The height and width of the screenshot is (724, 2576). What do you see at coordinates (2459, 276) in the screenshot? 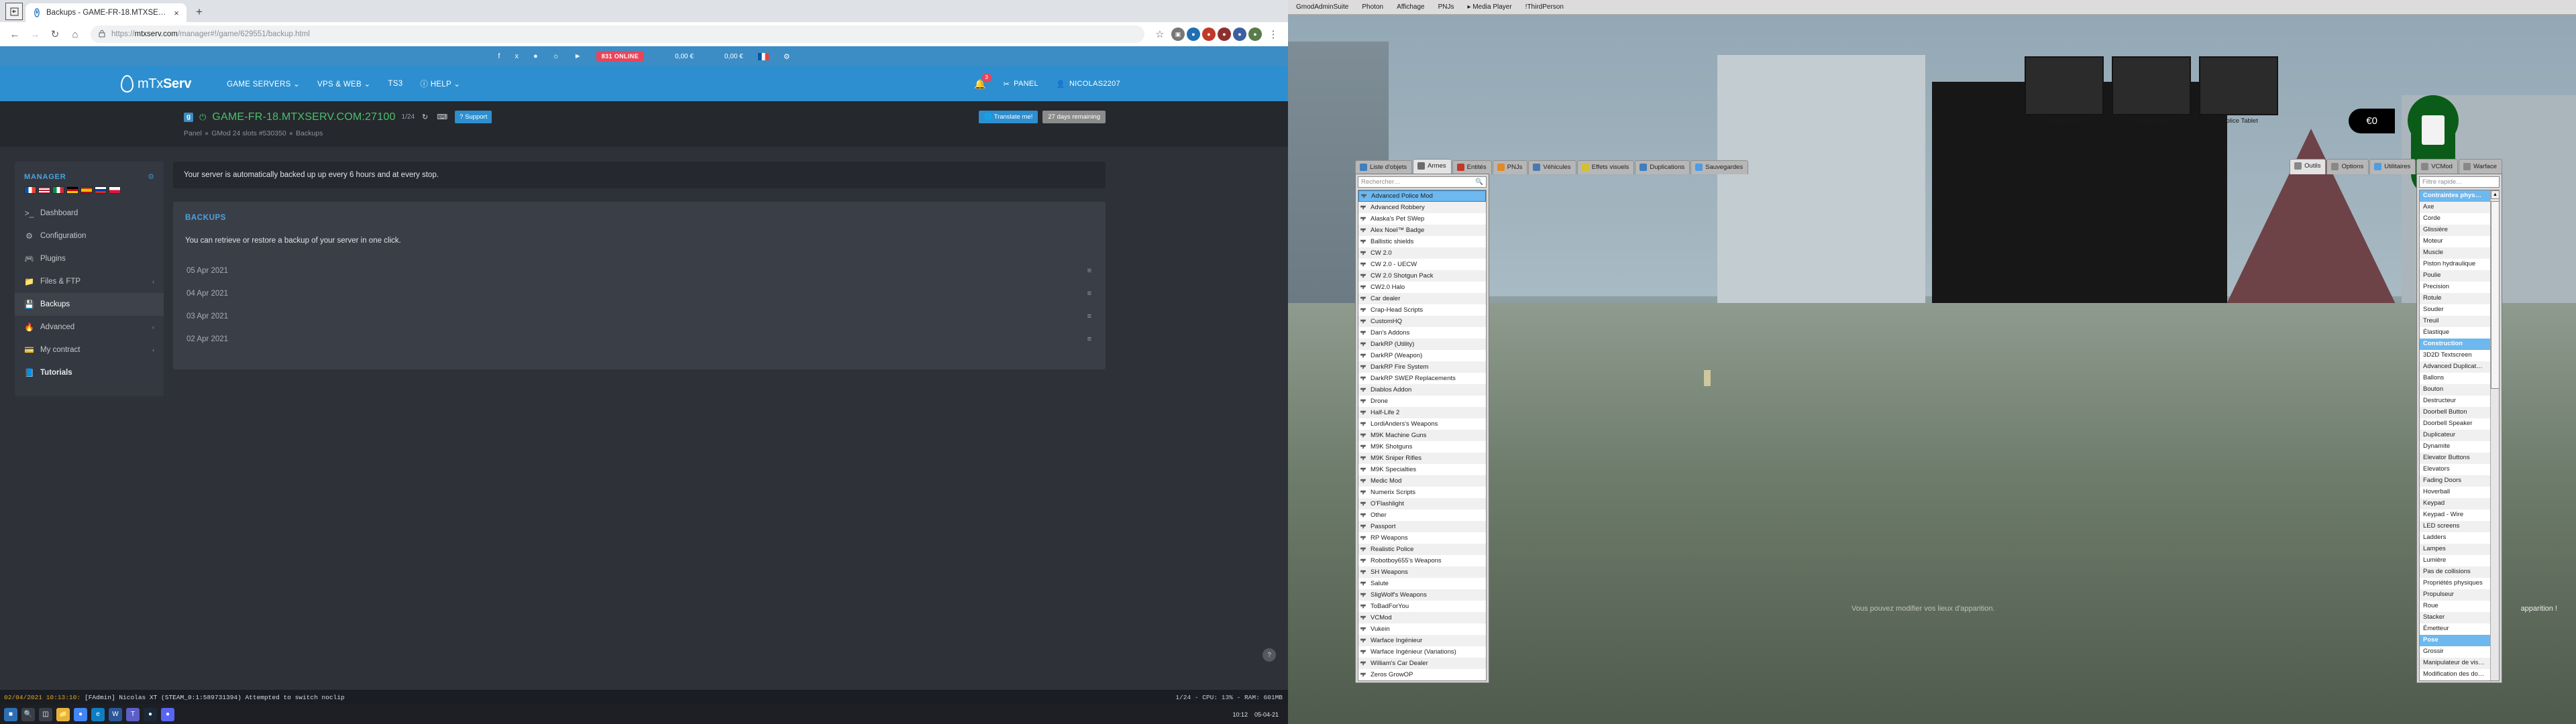
I see `tool-item: Poulie` at bounding box center [2459, 276].